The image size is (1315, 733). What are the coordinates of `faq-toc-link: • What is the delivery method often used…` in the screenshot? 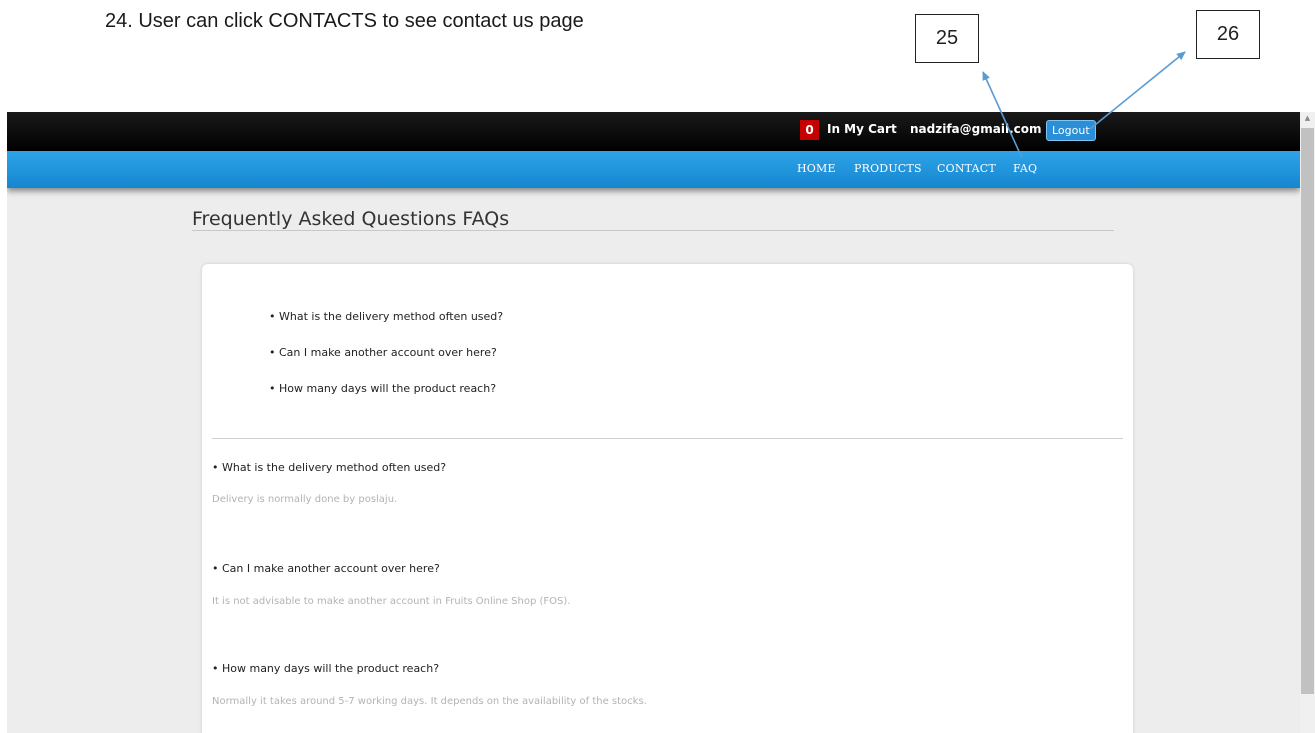 It's located at (386, 316).